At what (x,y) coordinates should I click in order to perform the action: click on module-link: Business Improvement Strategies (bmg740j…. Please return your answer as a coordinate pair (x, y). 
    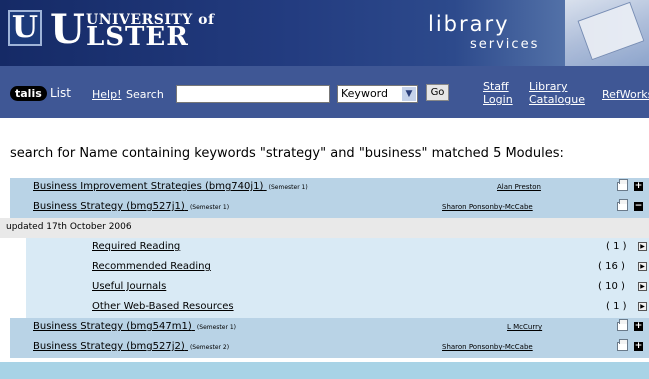
    Looking at the image, I should click on (170, 186).